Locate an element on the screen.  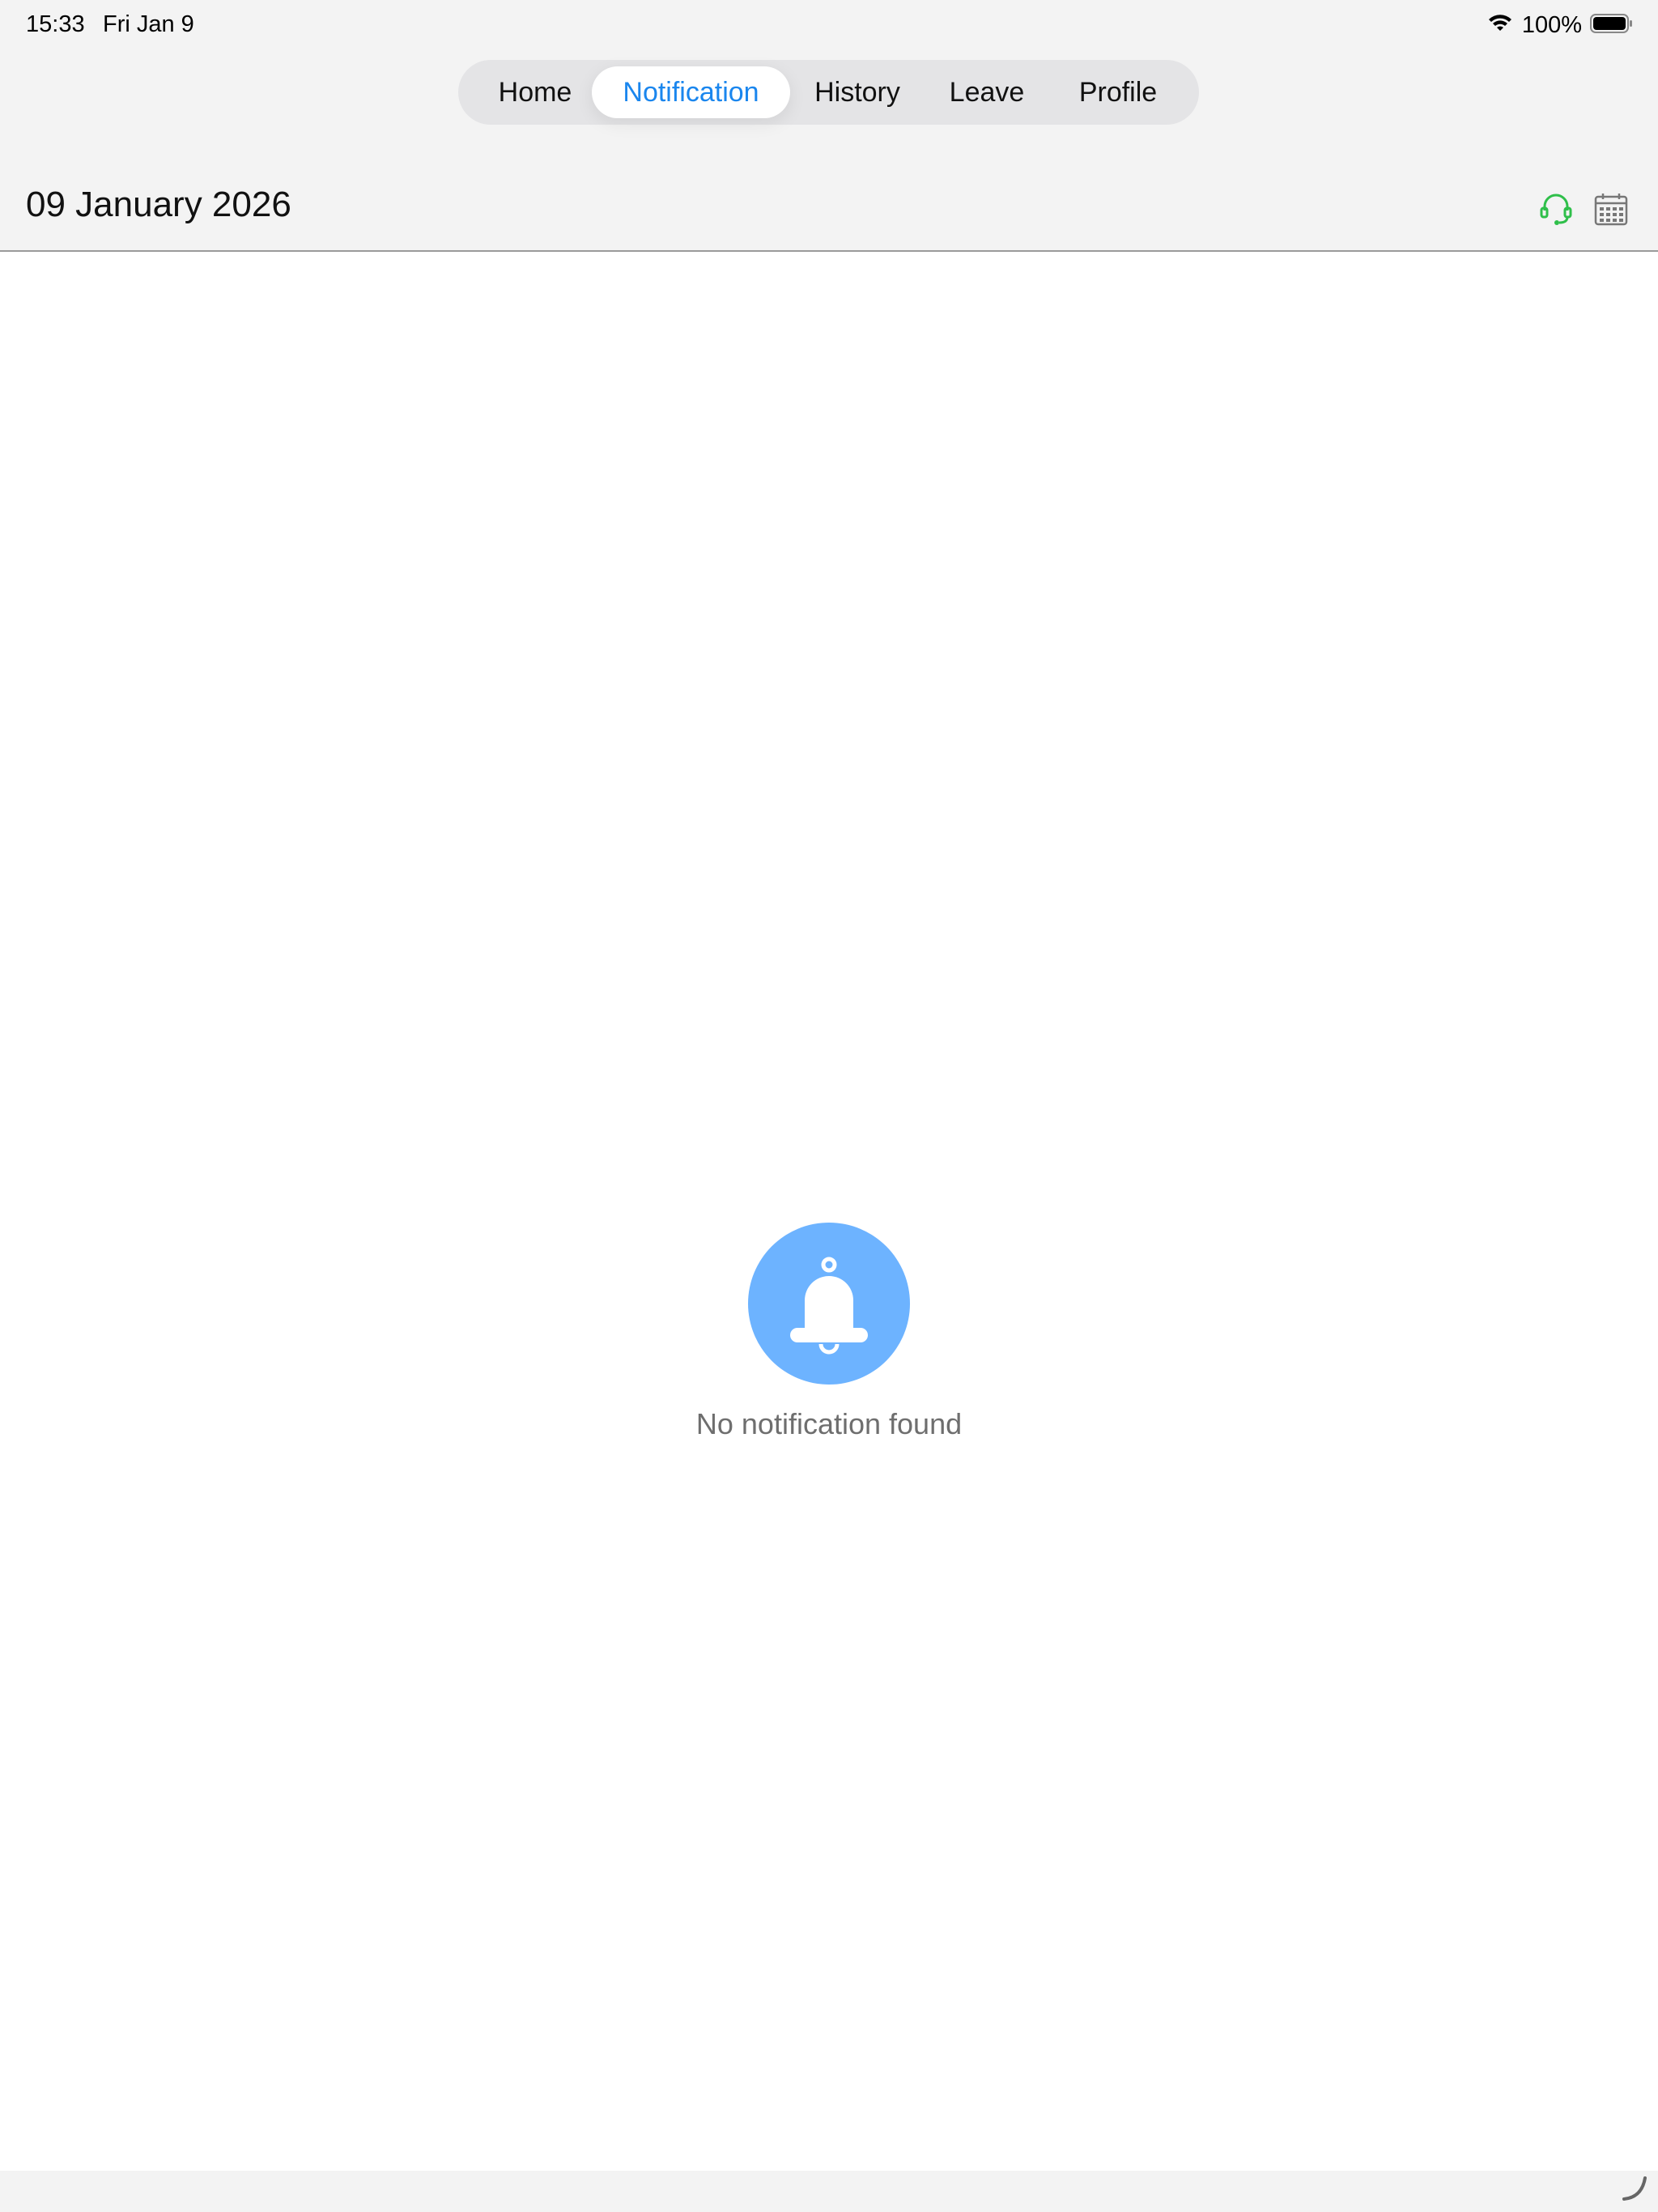
tab-home: Home is located at coordinates (535, 93).